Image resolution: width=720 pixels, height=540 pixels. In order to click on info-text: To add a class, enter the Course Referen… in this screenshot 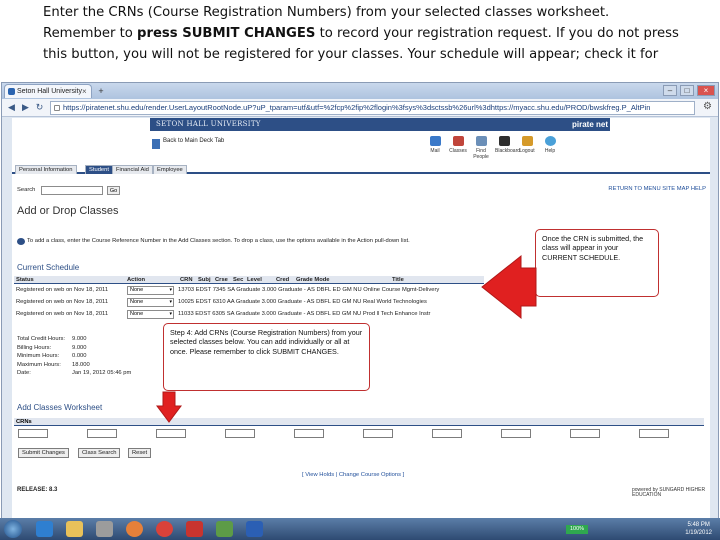, I will do `click(218, 241)`.